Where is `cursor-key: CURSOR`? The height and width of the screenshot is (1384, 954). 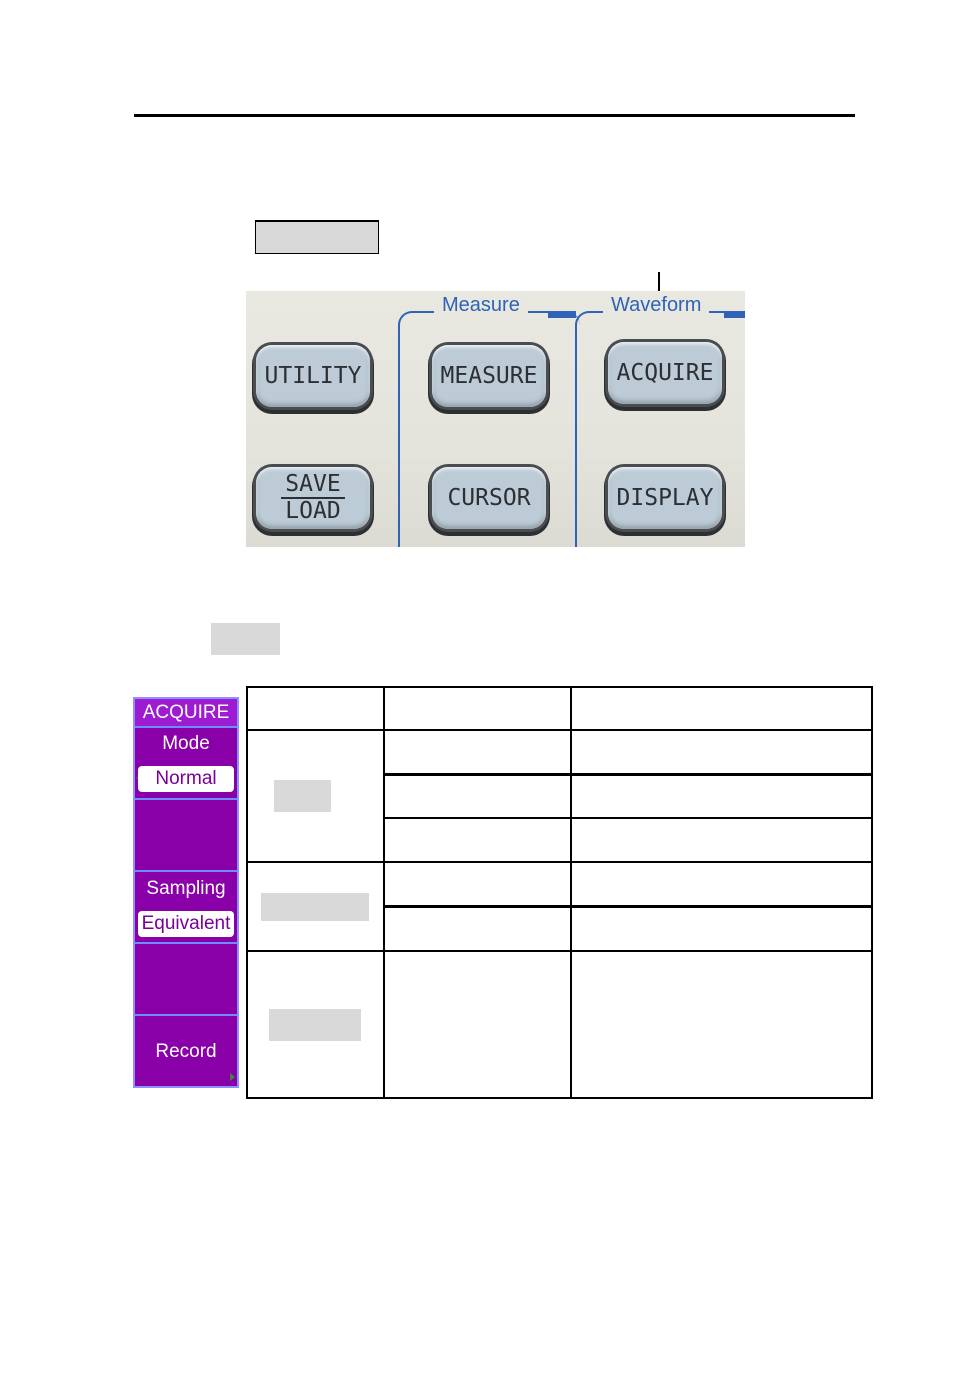
cursor-key: CURSOR is located at coordinates (489, 498).